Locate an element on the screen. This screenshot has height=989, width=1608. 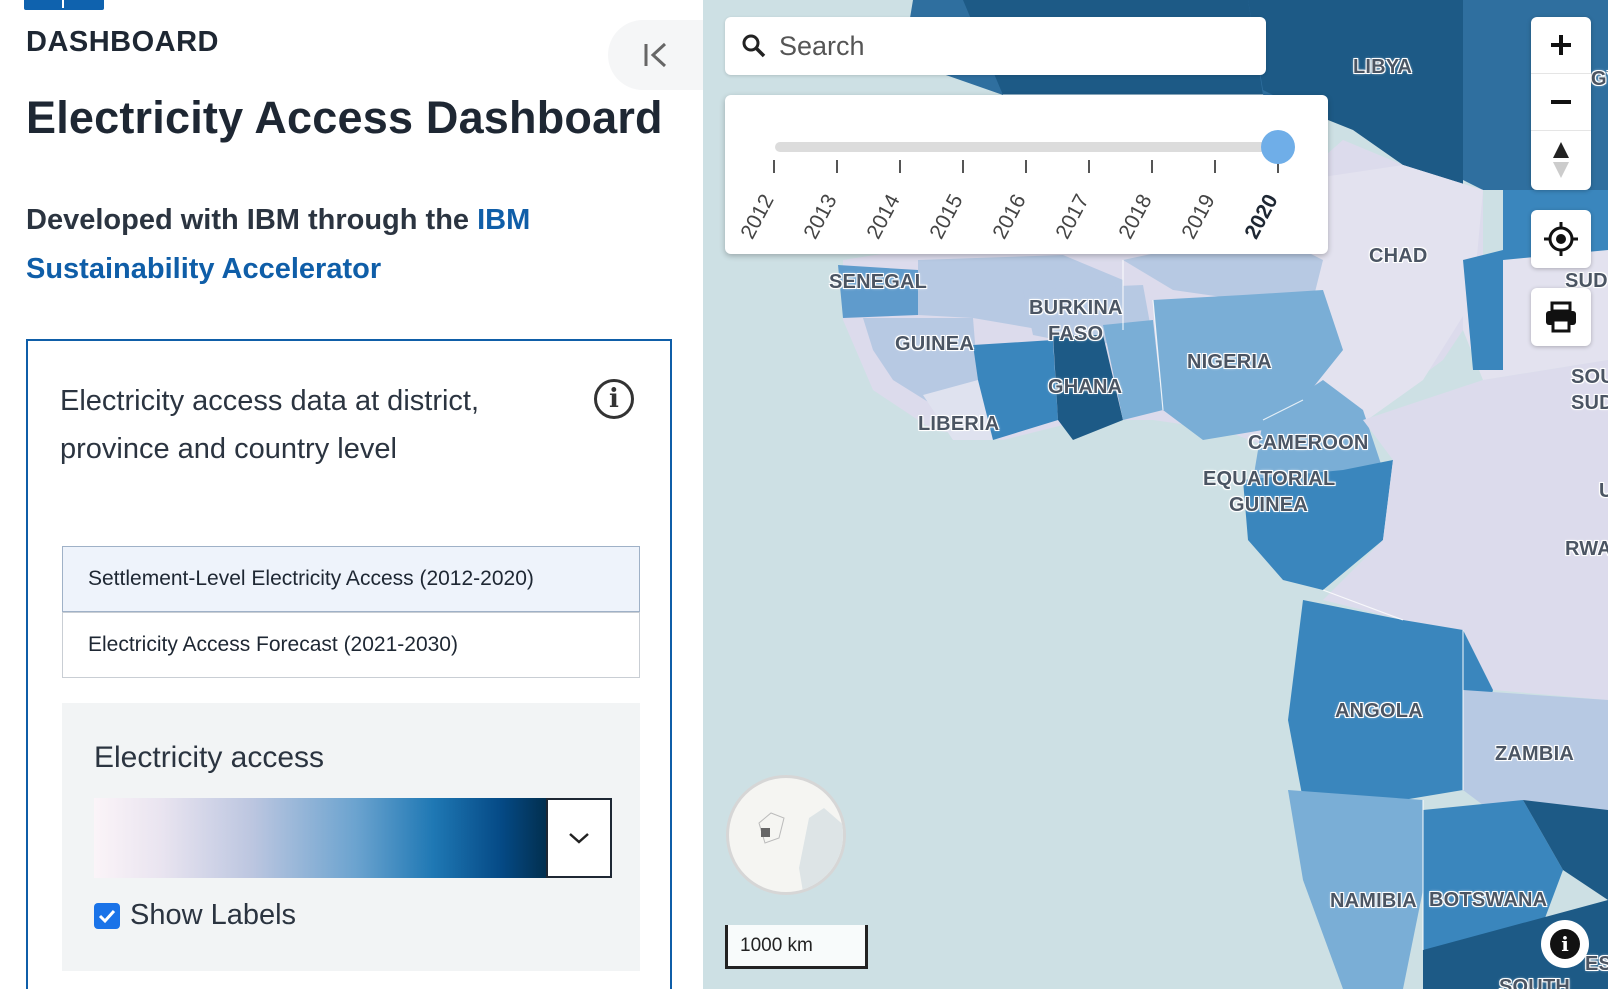
label-nigeria: NIGERIA is located at coordinates (1229, 362).